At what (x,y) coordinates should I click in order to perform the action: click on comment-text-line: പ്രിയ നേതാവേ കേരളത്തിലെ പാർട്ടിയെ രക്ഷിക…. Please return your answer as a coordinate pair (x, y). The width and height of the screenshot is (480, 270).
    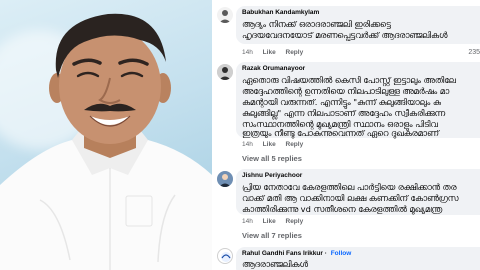
    Looking at the image, I should click on (349, 187).